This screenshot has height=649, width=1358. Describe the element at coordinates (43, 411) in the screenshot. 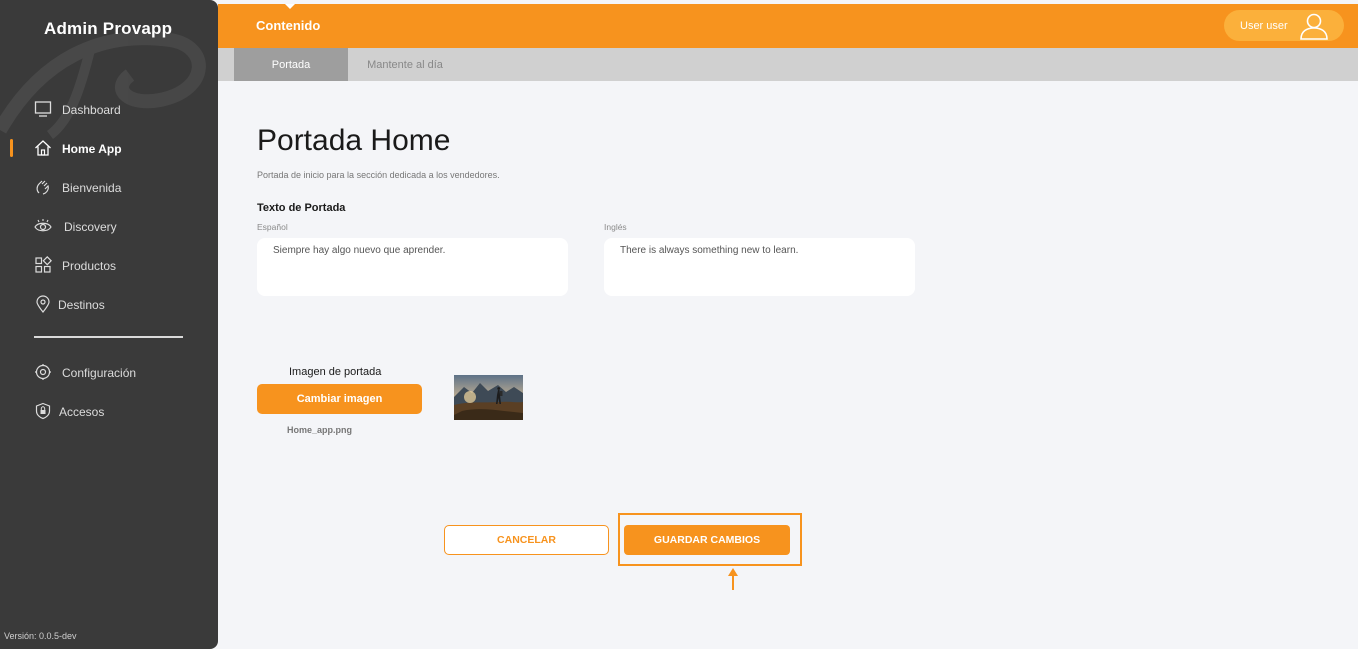

I see `lock-icon` at that location.